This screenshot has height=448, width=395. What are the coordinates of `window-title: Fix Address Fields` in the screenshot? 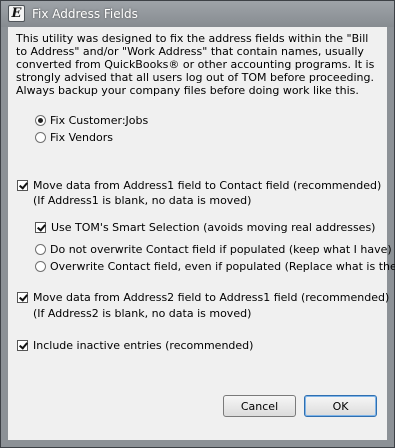 It's located at (85, 14).